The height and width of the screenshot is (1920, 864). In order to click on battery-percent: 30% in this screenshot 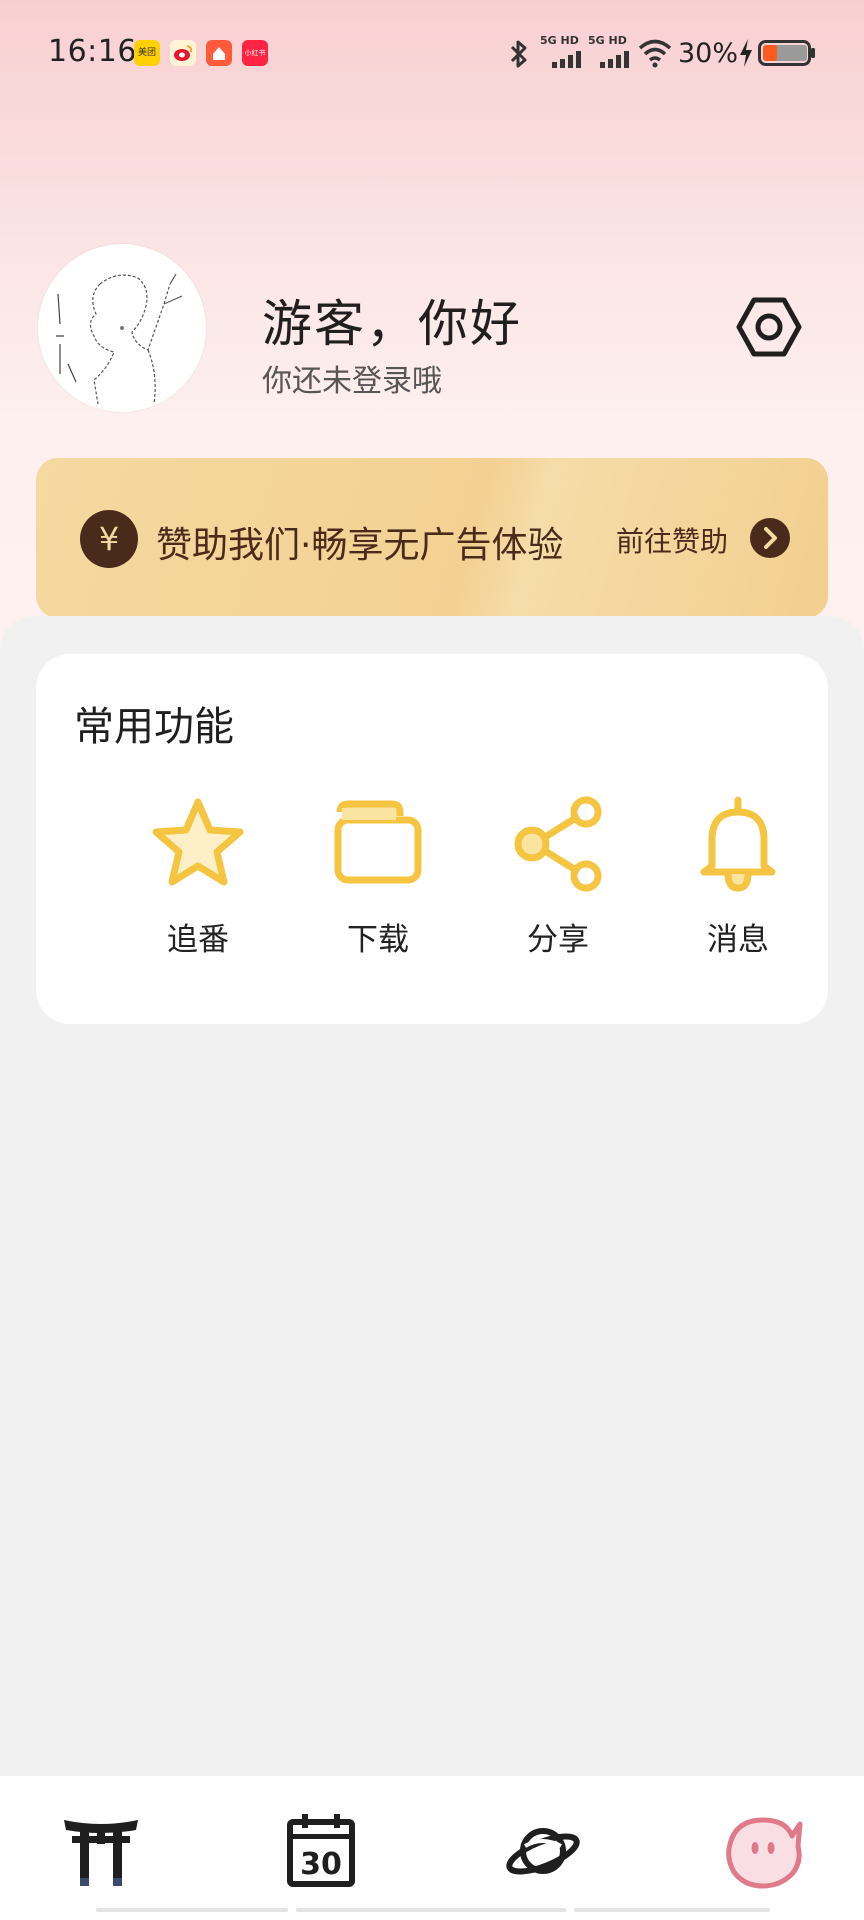, I will do `click(708, 53)`.